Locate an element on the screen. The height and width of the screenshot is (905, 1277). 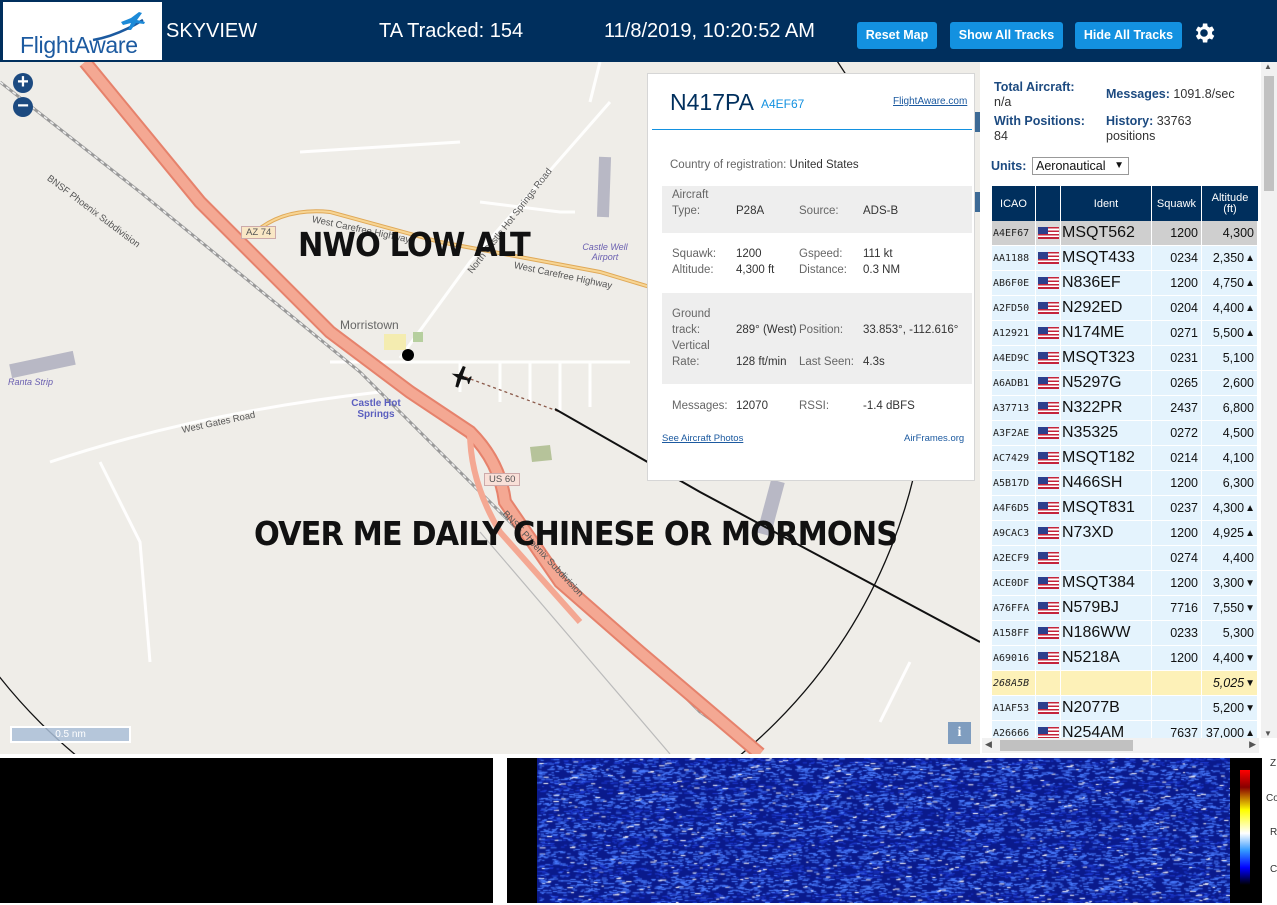
panel-vertical-scrollbar: ▲ ▼ is located at coordinates (1269, 400).